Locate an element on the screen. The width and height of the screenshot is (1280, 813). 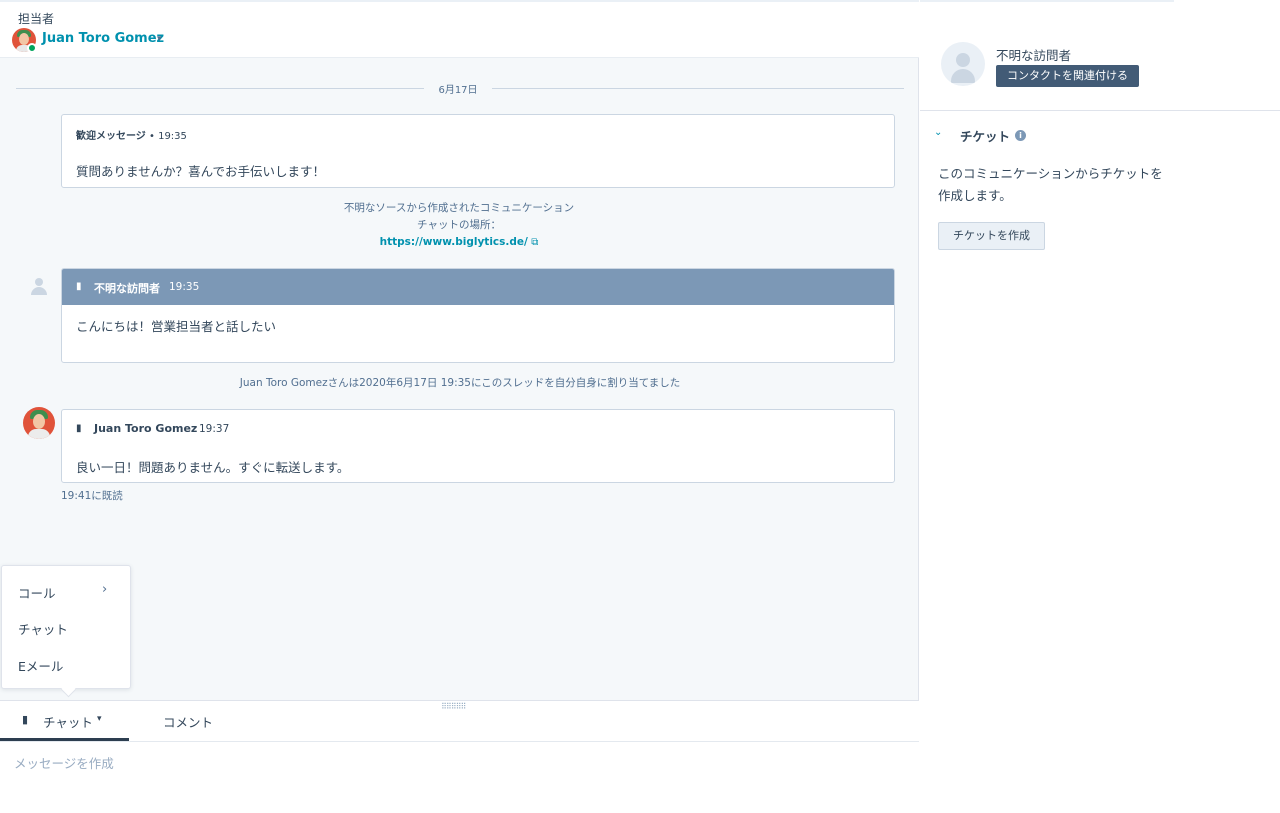
visitor-message: ▮ 不明な訪問者 19:35 こんにちは！営業担当者と話したい is located at coordinates (478, 315).